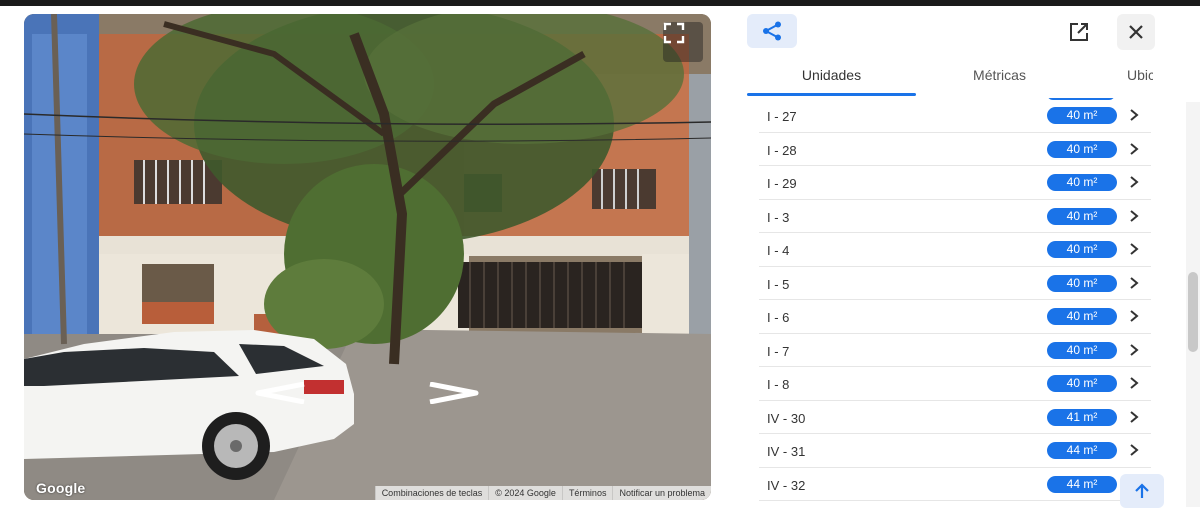  What do you see at coordinates (61, 488) in the screenshot?
I see `google-logo: Google` at bounding box center [61, 488].